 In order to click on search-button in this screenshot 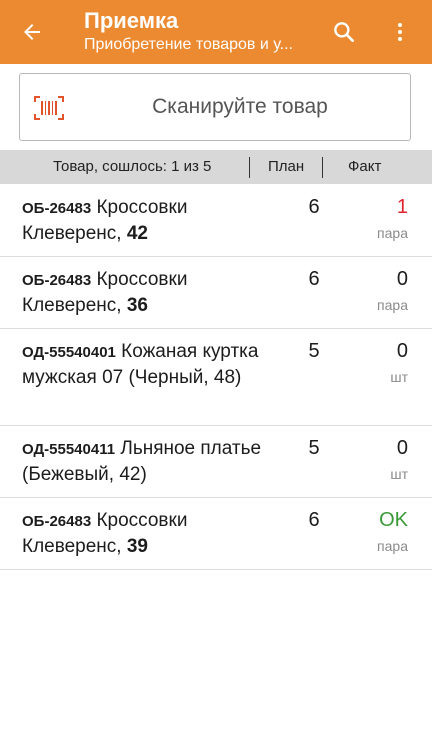, I will do `click(344, 32)`.